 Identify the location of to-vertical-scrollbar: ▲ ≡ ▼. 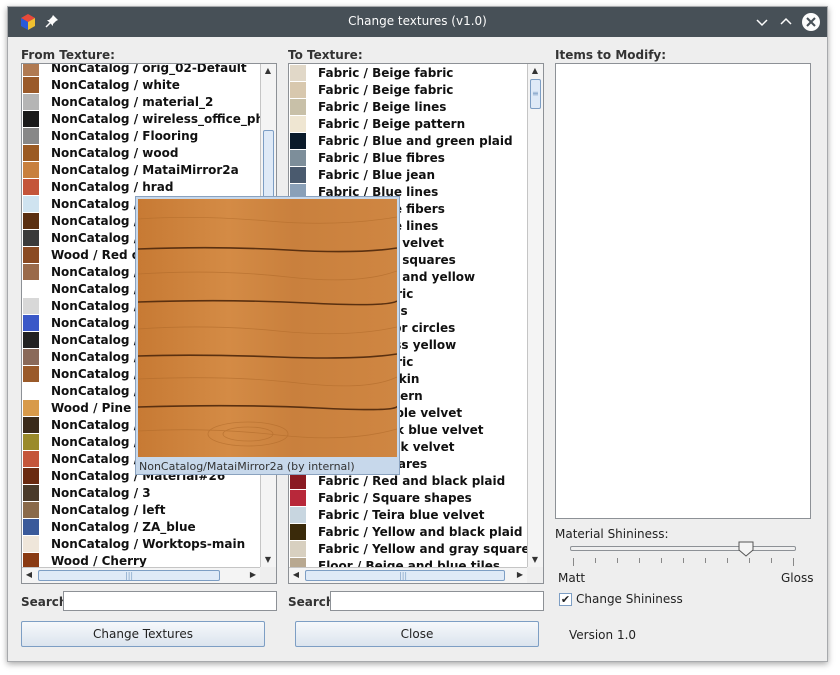
(535, 315).